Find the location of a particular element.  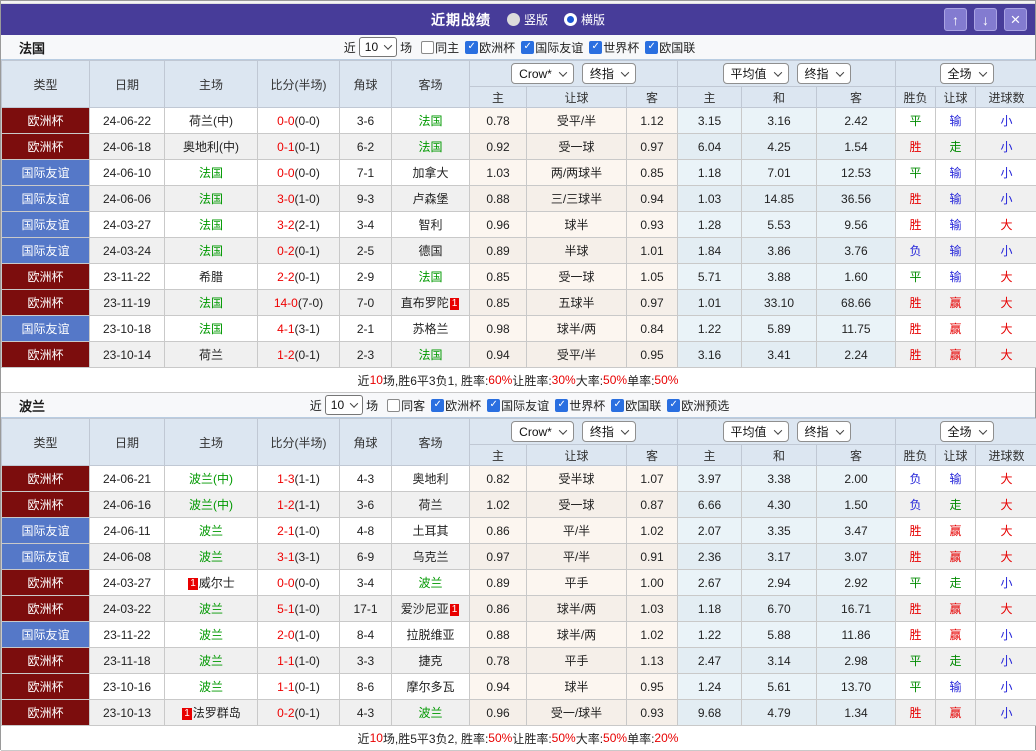

radio-checked-icon is located at coordinates (570, 19).